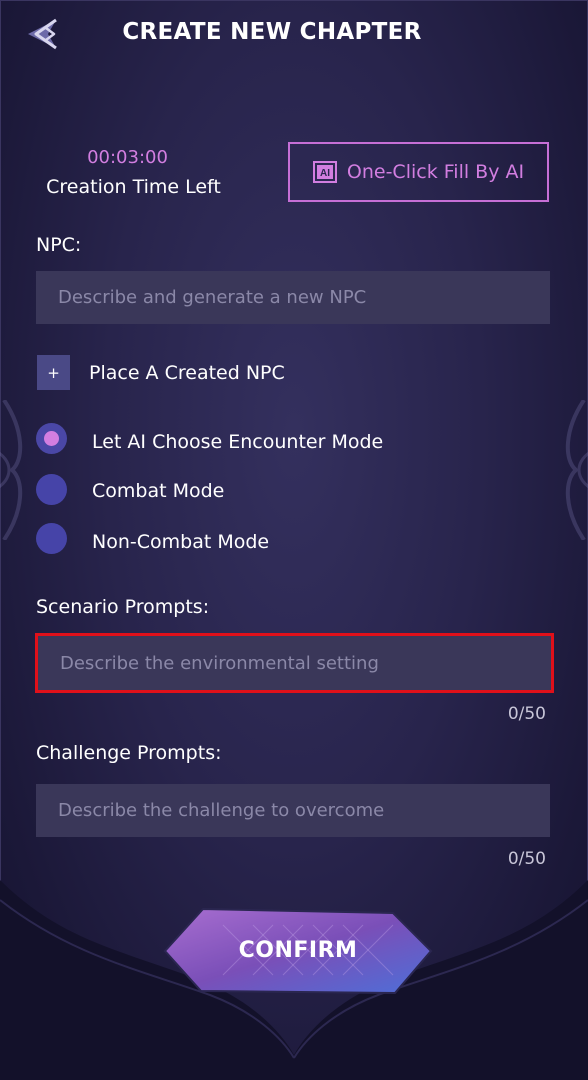 This screenshot has height=1080, width=588. What do you see at coordinates (51, 438) in the screenshot?
I see `radio-let-ai-choose` at bounding box center [51, 438].